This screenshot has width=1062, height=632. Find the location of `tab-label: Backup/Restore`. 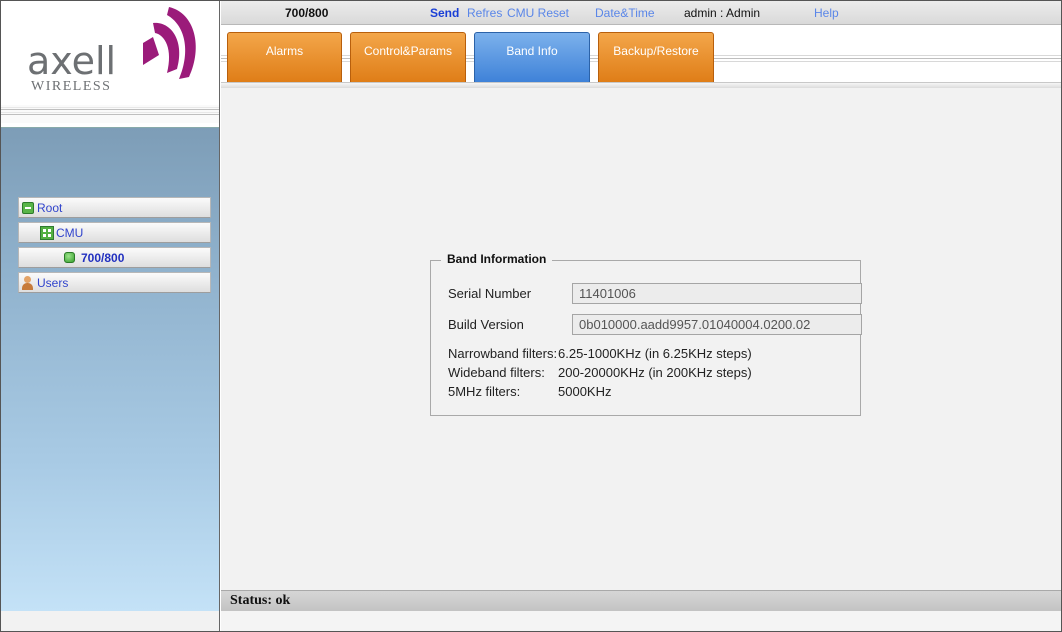

tab-label: Backup/Restore is located at coordinates (656, 51).